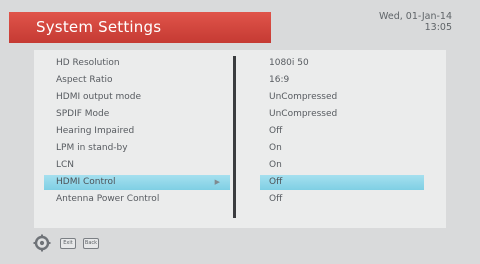  What do you see at coordinates (68, 243) in the screenshot?
I see `exit-key: Exit` at bounding box center [68, 243].